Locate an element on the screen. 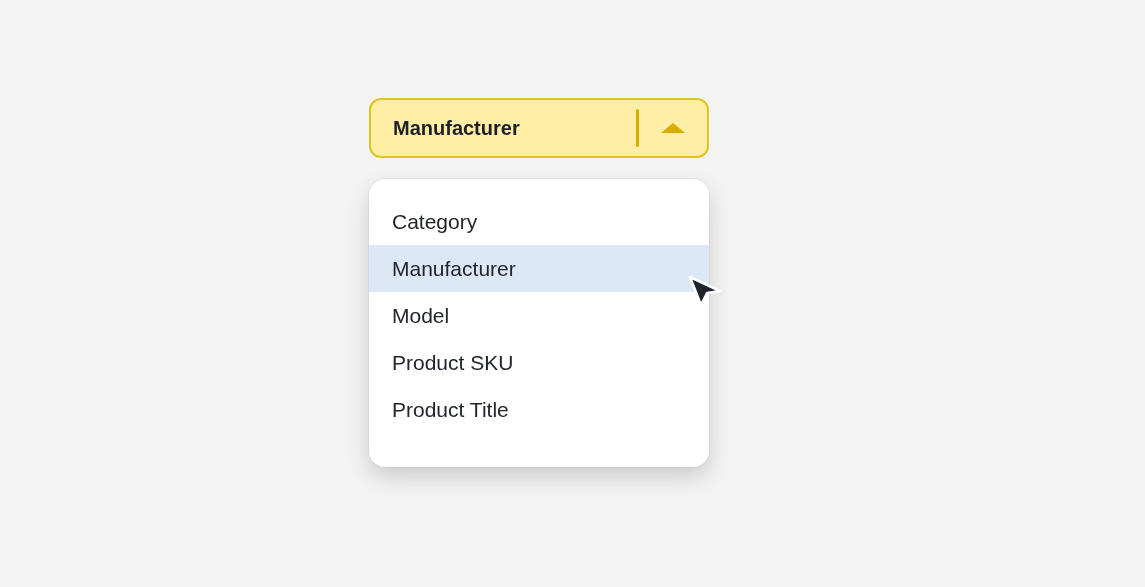 Image resolution: width=1145 pixels, height=587 pixels. menu-option: Manufacturer is located at coordinates (539, 268).